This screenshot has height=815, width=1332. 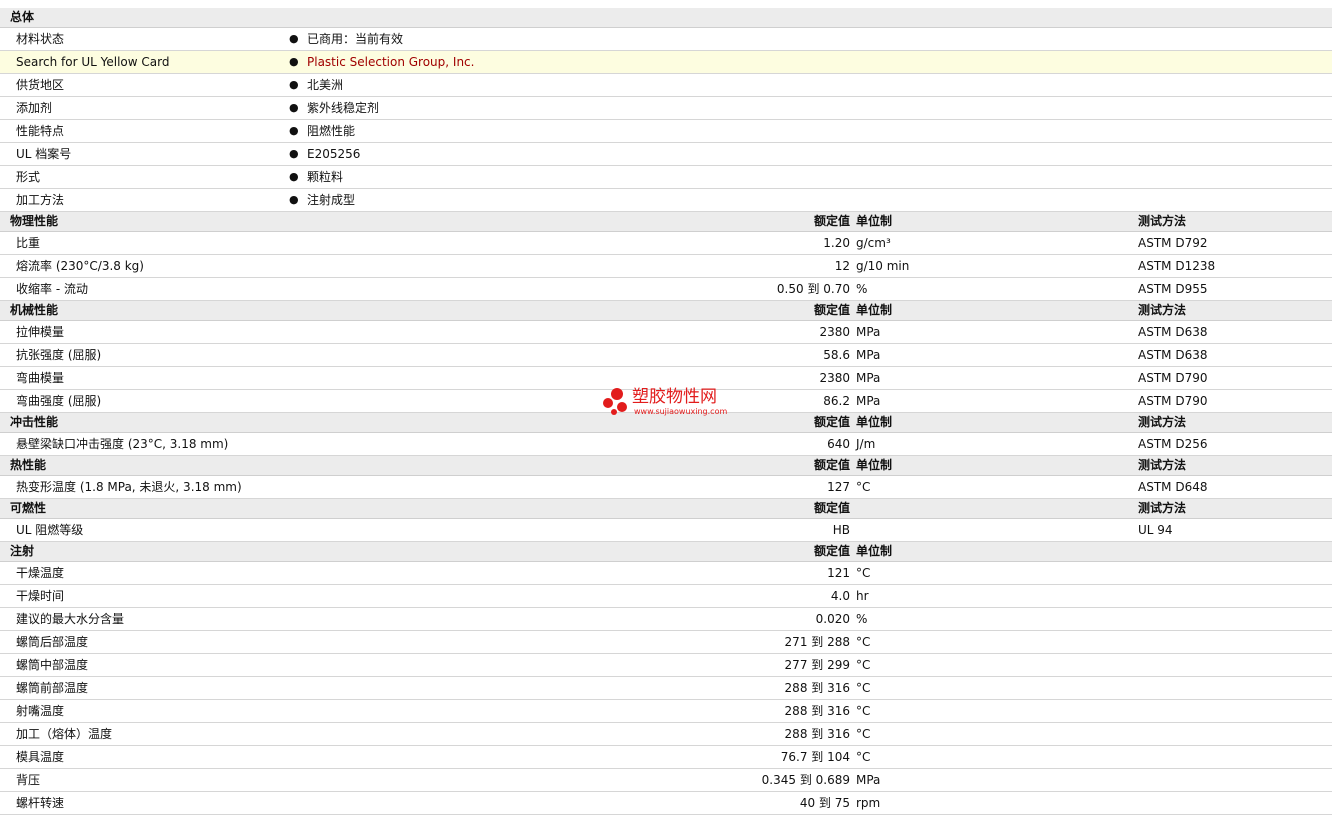 What do you see at coordinates (666, 154) in the screenshot?
I see `general-row: UL 档案号 ● E205256` at bounding box center [666, 154].